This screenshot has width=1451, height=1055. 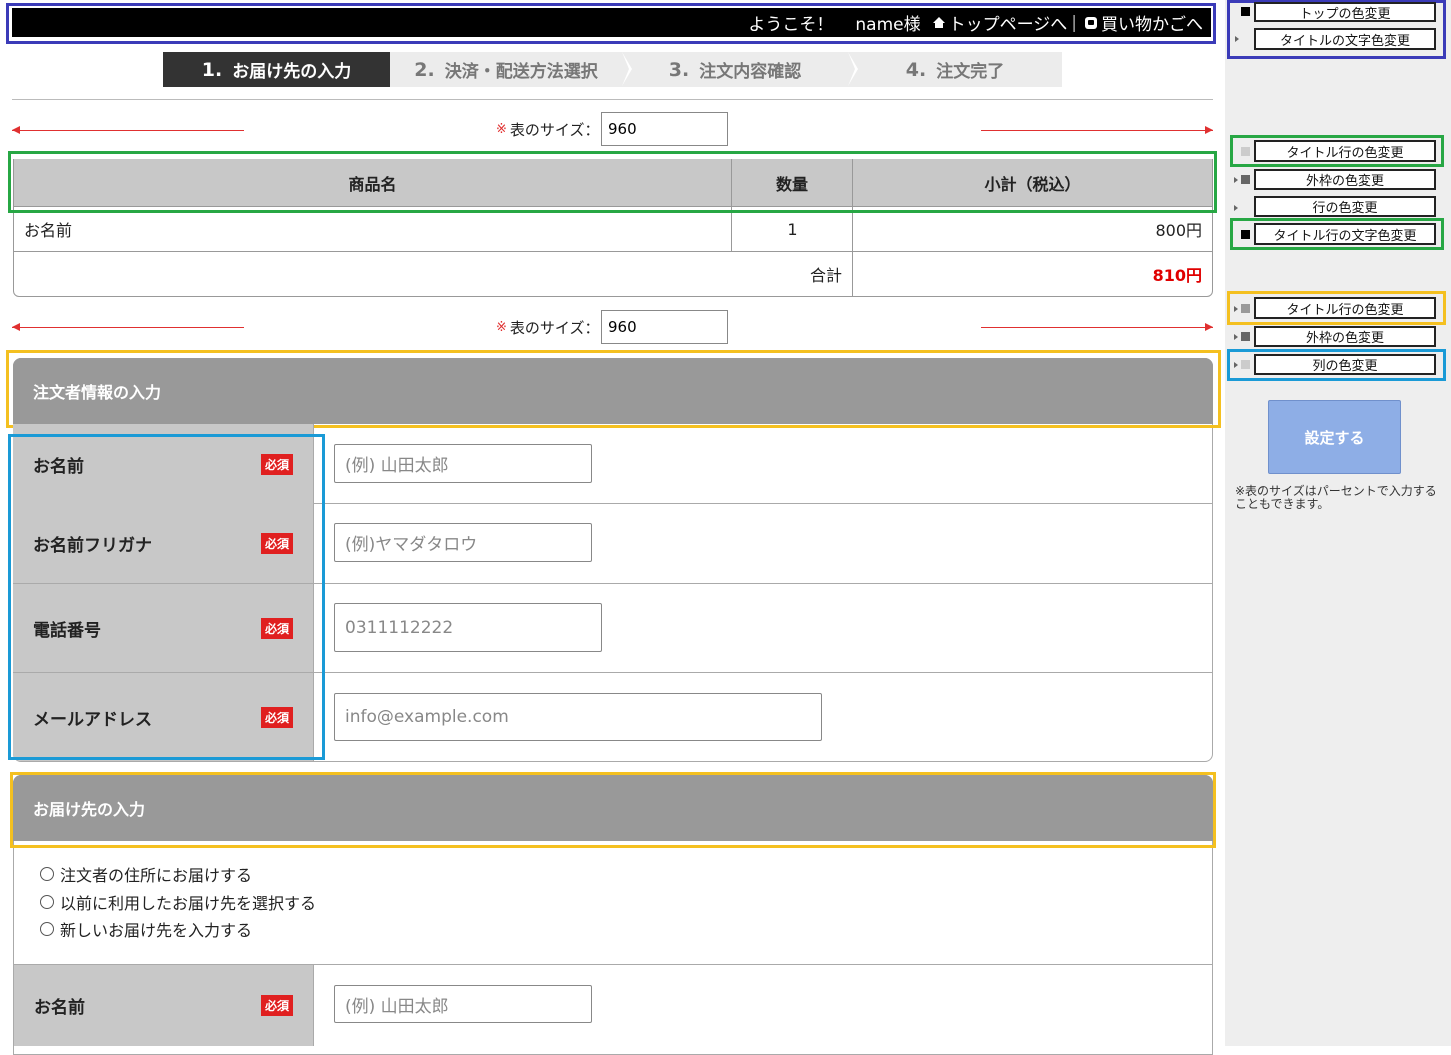 What do you see at coordinates (1177, 275) in the screenshot?
I see `total-value: 810円` at bounding box center [1177, 275].